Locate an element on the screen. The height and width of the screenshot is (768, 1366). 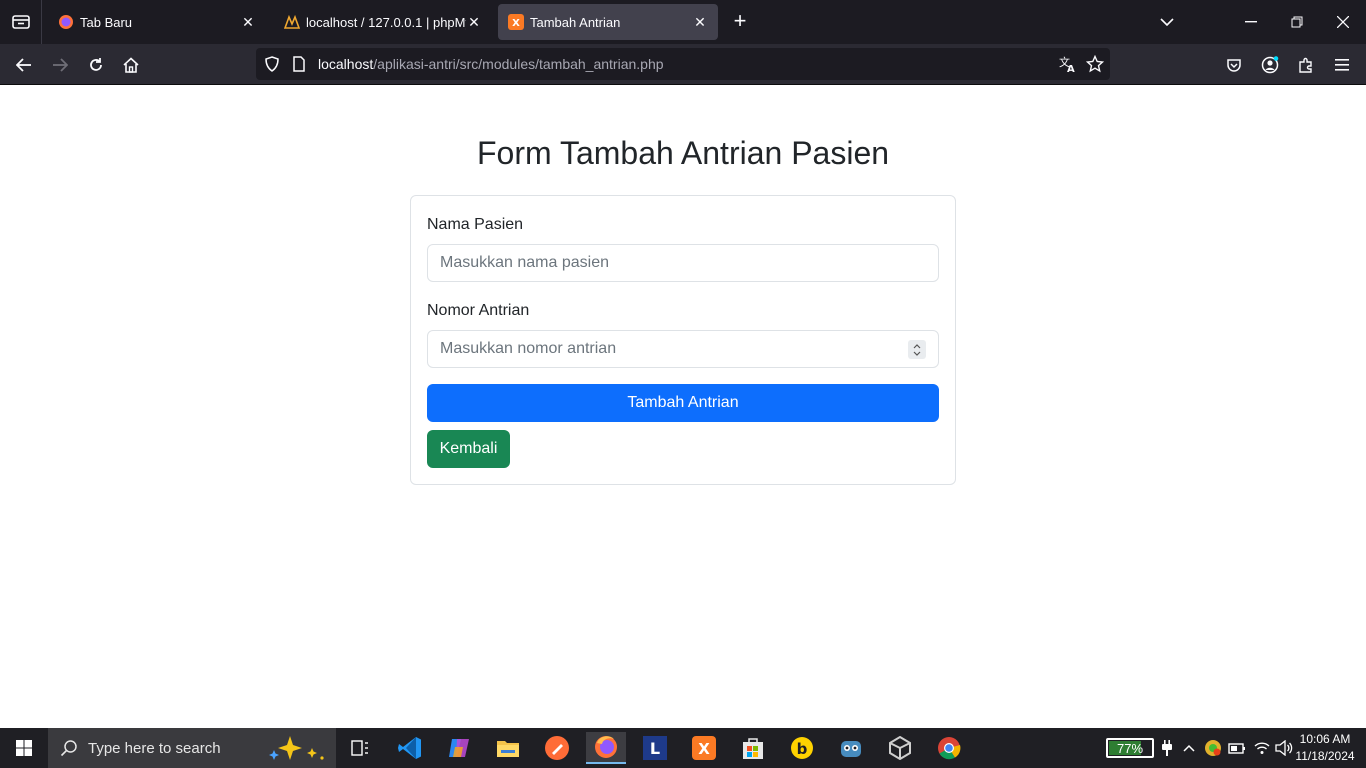
start-button is located at coordinates (24, 748).